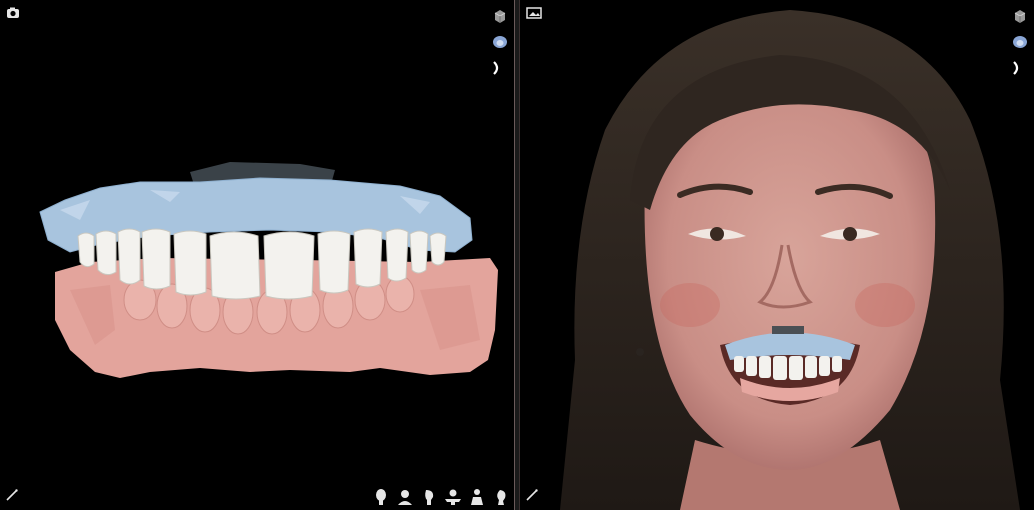  Describe the element at coordinates (477, 497) in the screenshot. I see `view-body-icon` at that location.